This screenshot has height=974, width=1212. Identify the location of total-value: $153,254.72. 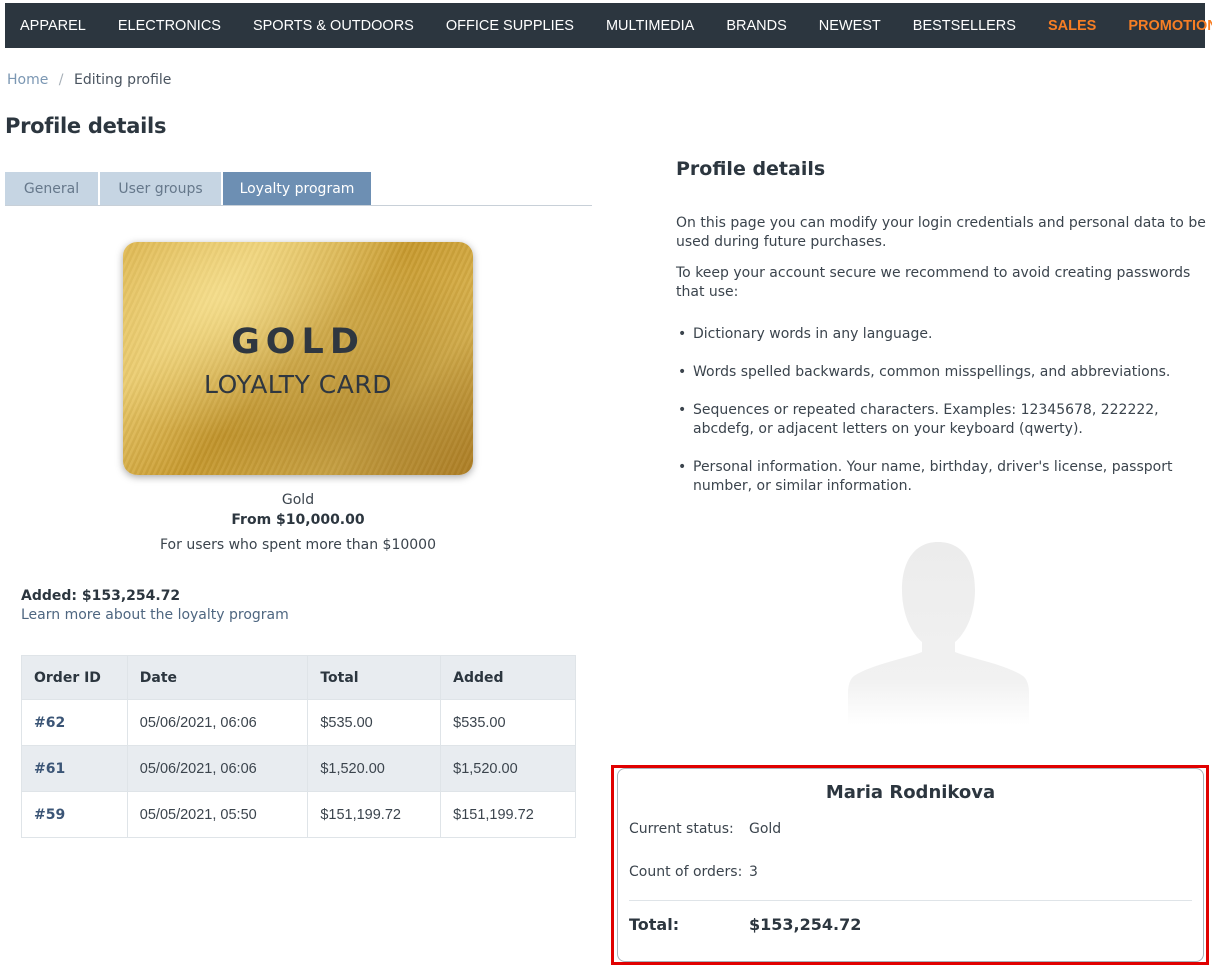
(805, 924).